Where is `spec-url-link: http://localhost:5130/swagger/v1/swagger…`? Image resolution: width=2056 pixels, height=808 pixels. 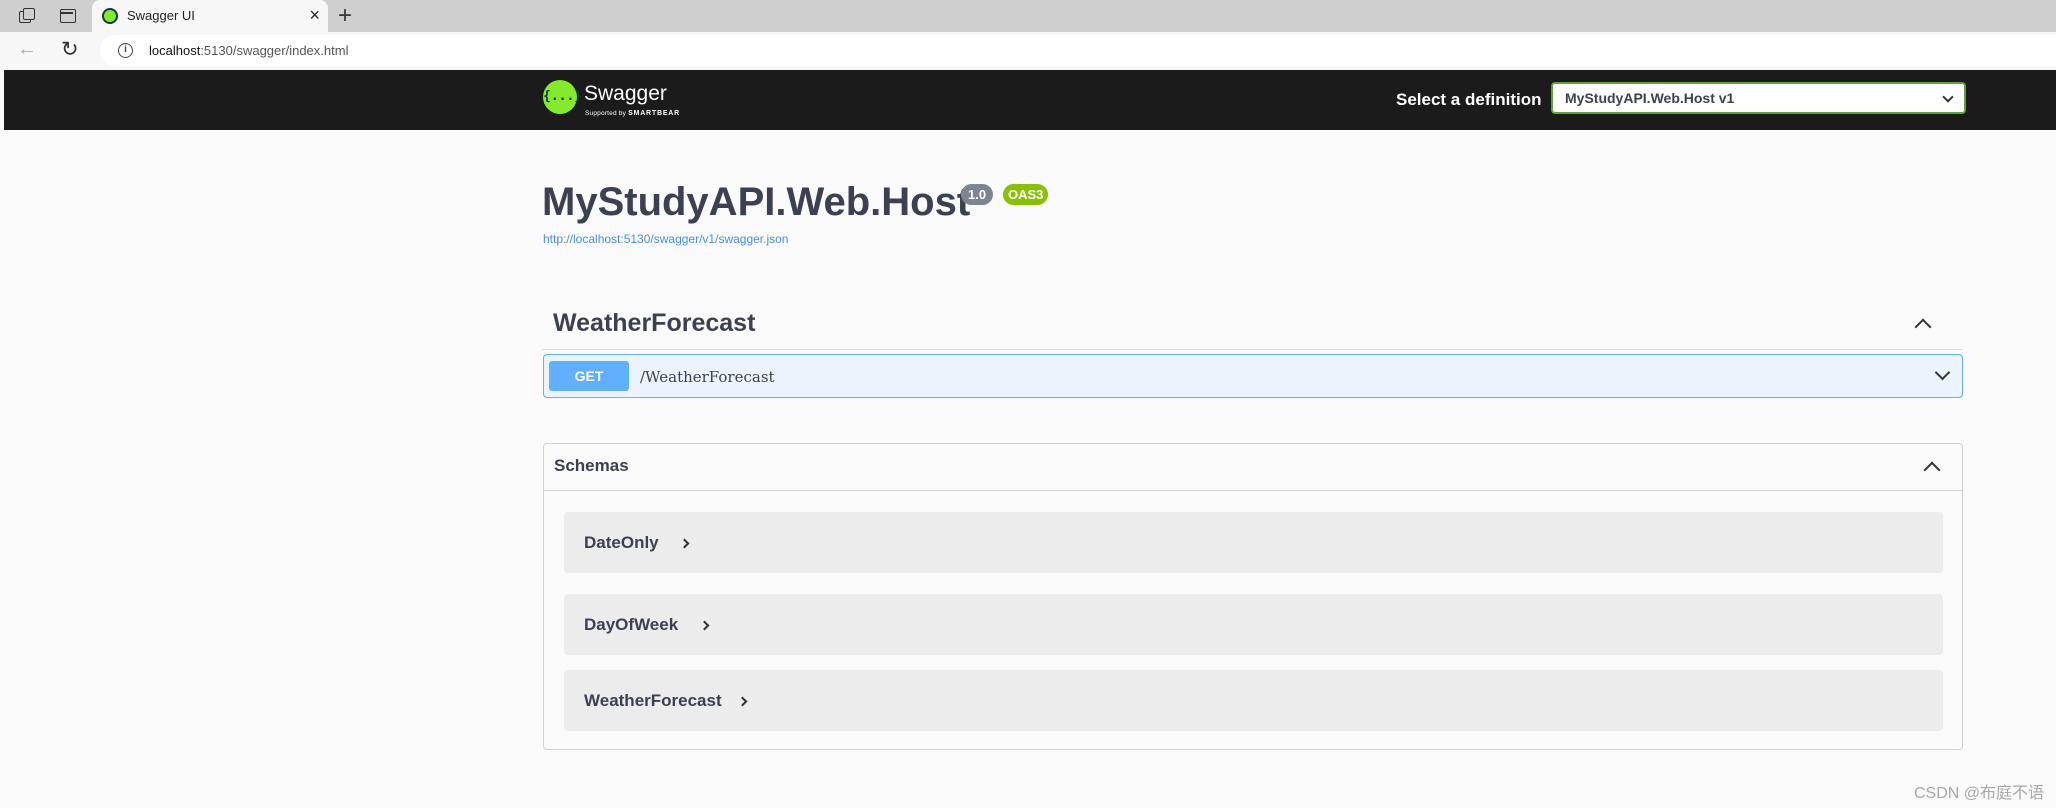 spec-url-link: http://localhost:5130/swagger/v1/swagger… is located at coordinates (665, 239).